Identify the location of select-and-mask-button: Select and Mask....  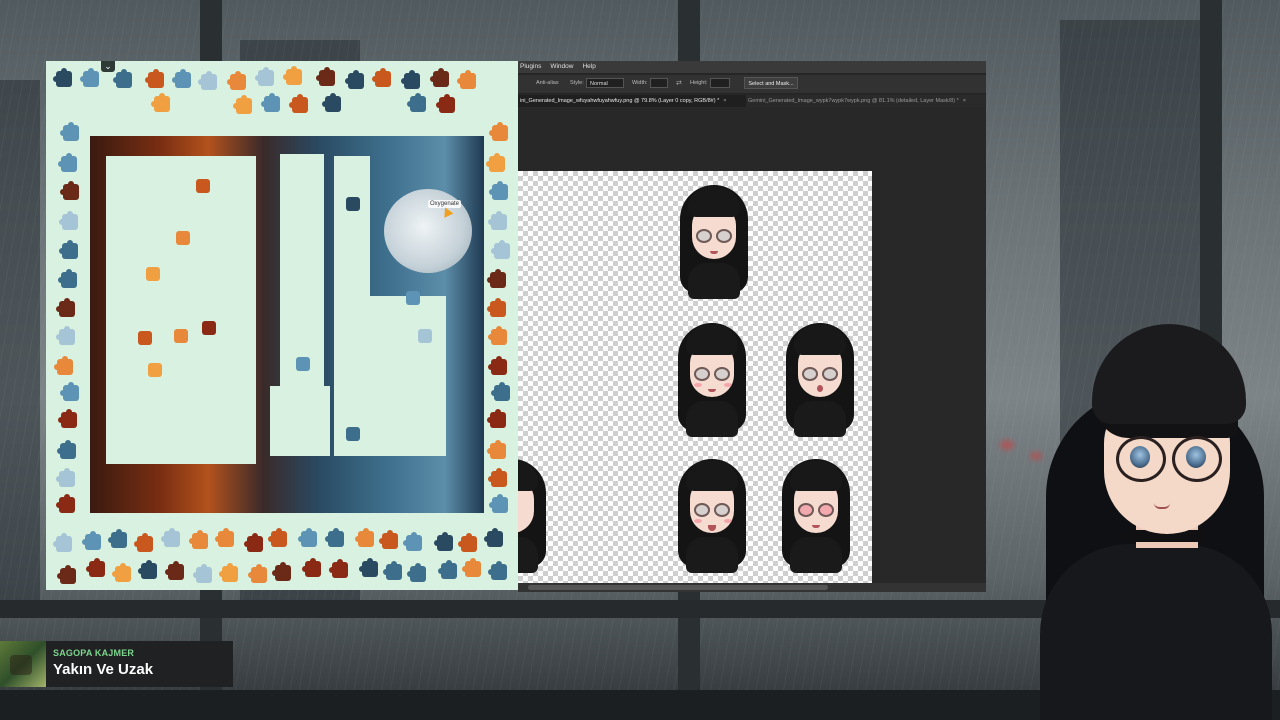
(771, 83).